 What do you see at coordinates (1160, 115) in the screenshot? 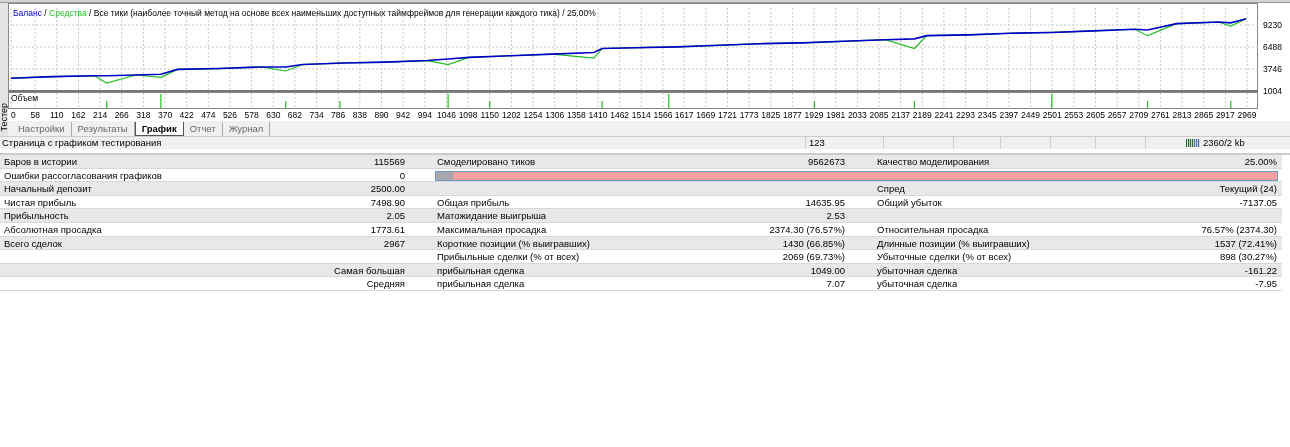
I see `x-axis-label: 2761` at bounding box center [1160, 115].